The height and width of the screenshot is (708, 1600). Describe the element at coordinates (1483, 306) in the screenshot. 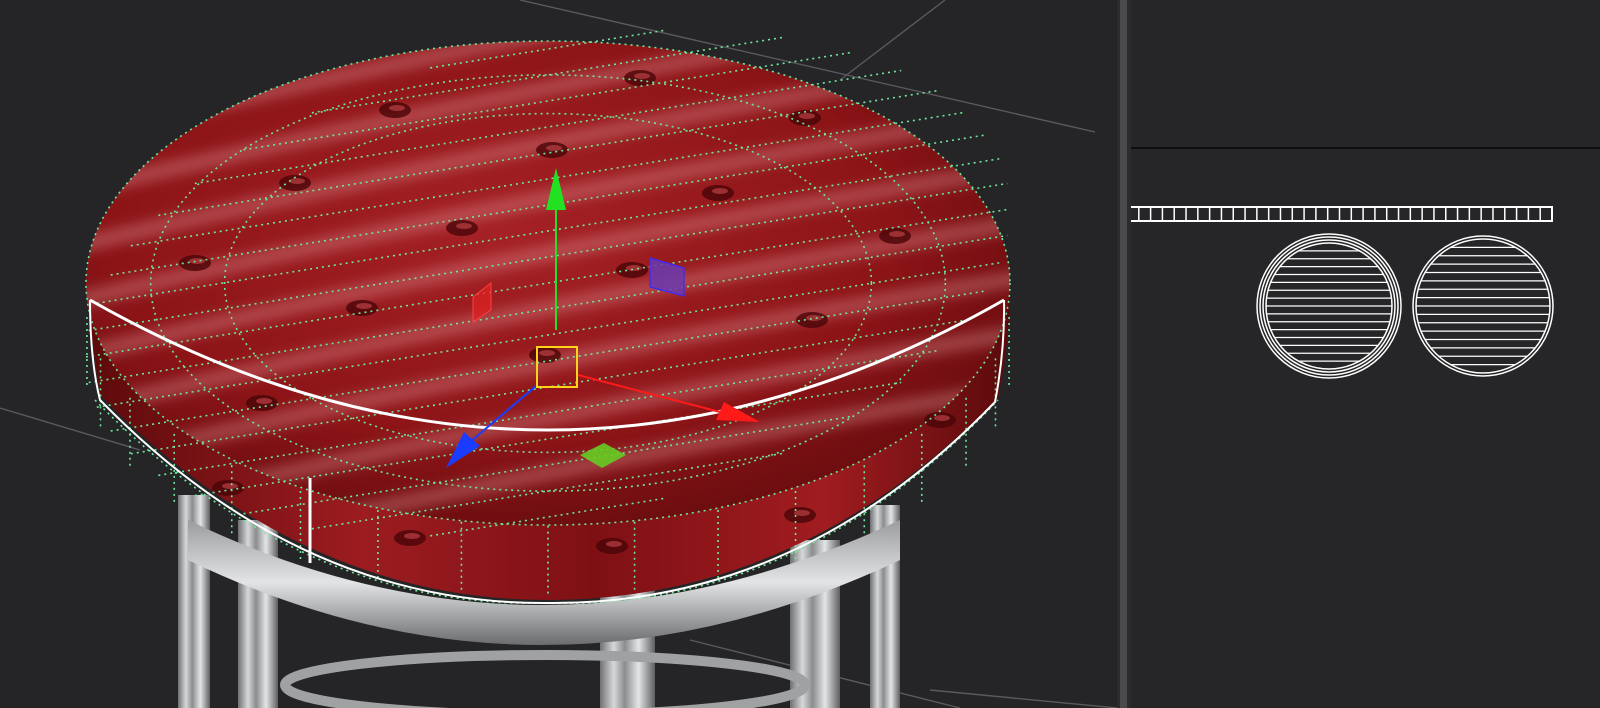

I see `uv-island-bottom-disc` at that location.